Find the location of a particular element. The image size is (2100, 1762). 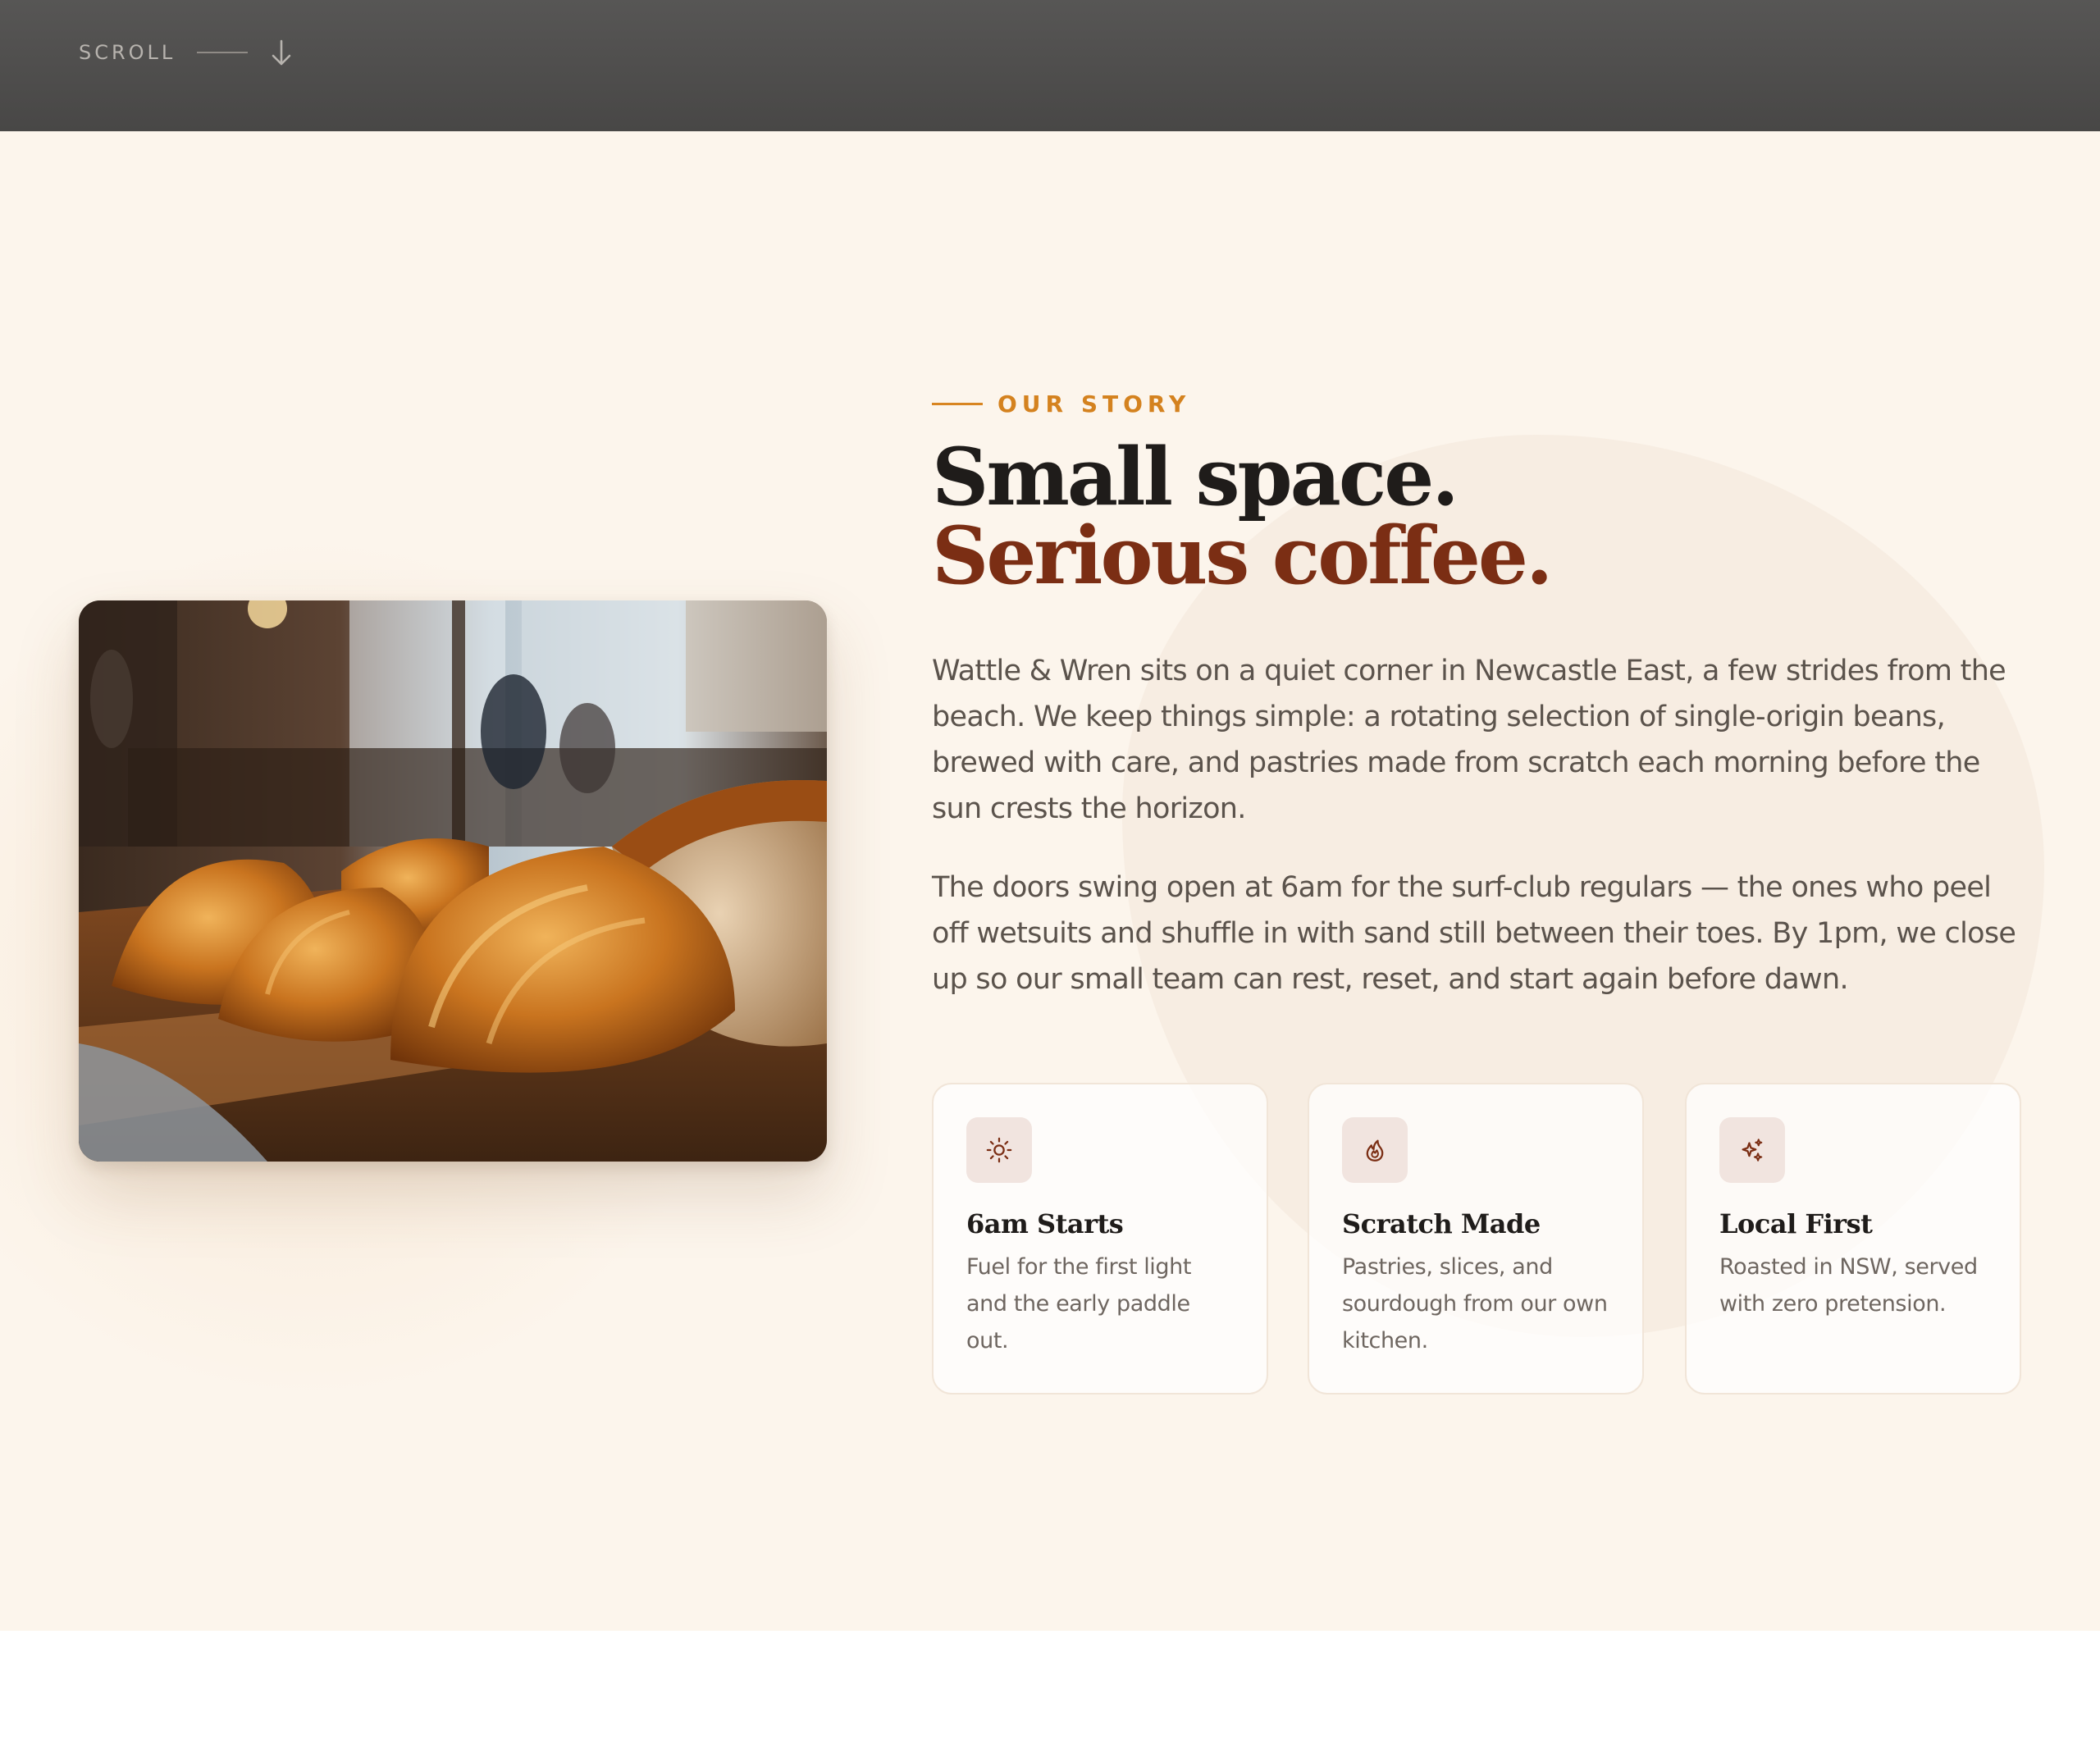

top-hero-bar: SCROLL is located at coordinates (1050, 65).